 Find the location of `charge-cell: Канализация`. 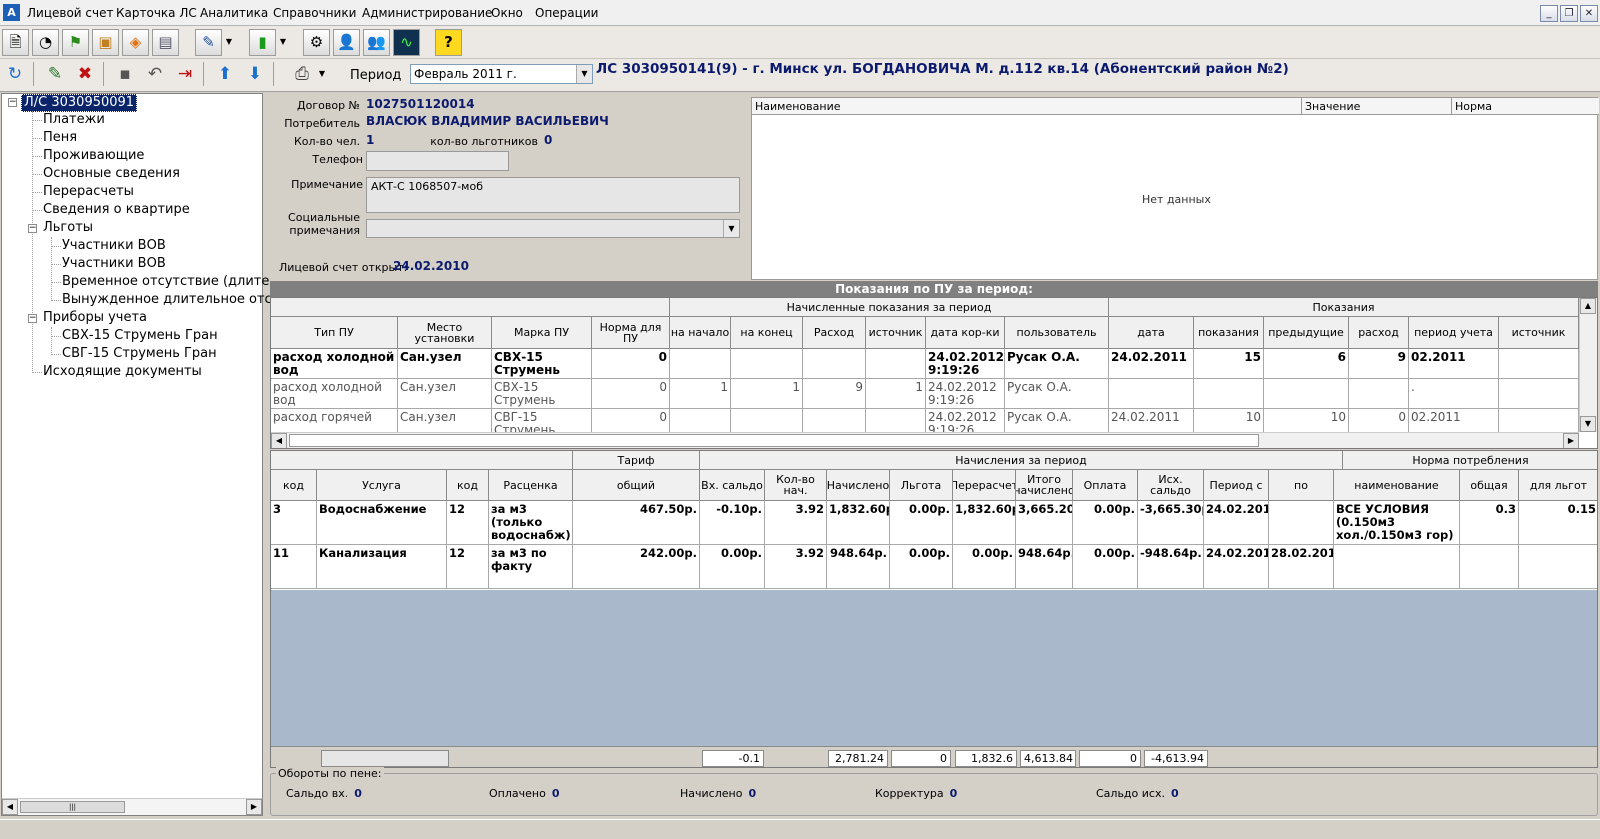

charge-cell: Канализация is located at coordinates (382, 567).